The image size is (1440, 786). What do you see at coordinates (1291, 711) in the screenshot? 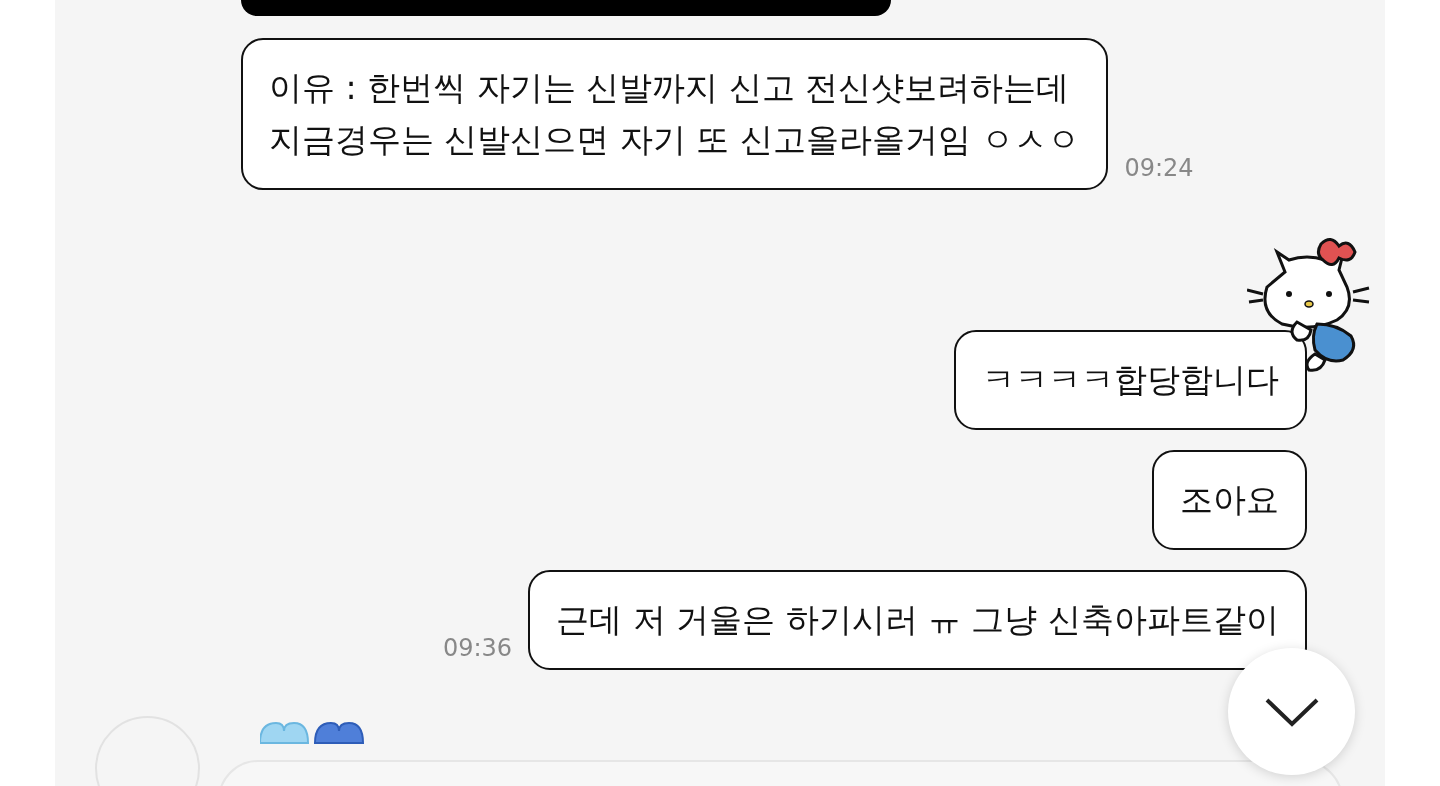
I see `chevron-down-icon` at bounding box center [1291, 711].